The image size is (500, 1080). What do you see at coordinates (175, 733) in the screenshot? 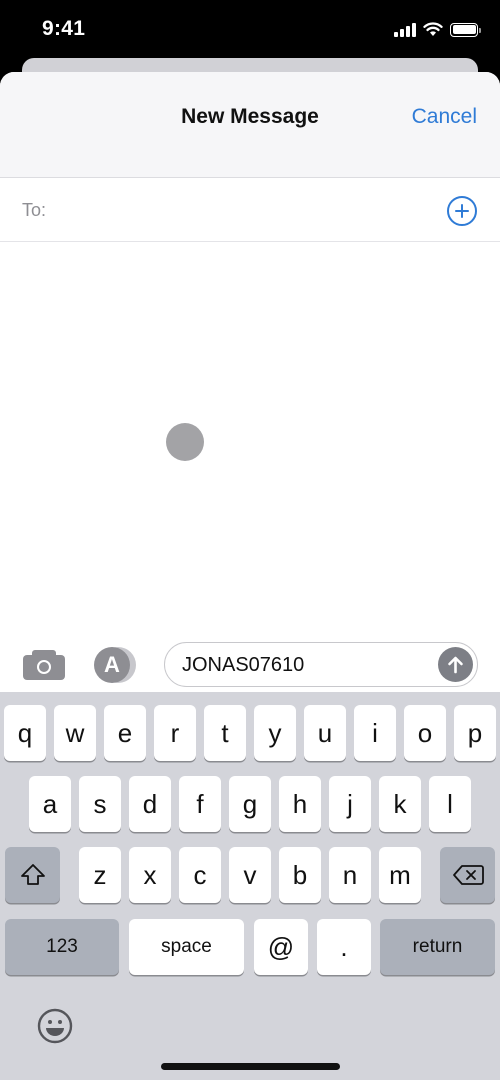
I see `key-r: r` at bounding box center [175, 733].